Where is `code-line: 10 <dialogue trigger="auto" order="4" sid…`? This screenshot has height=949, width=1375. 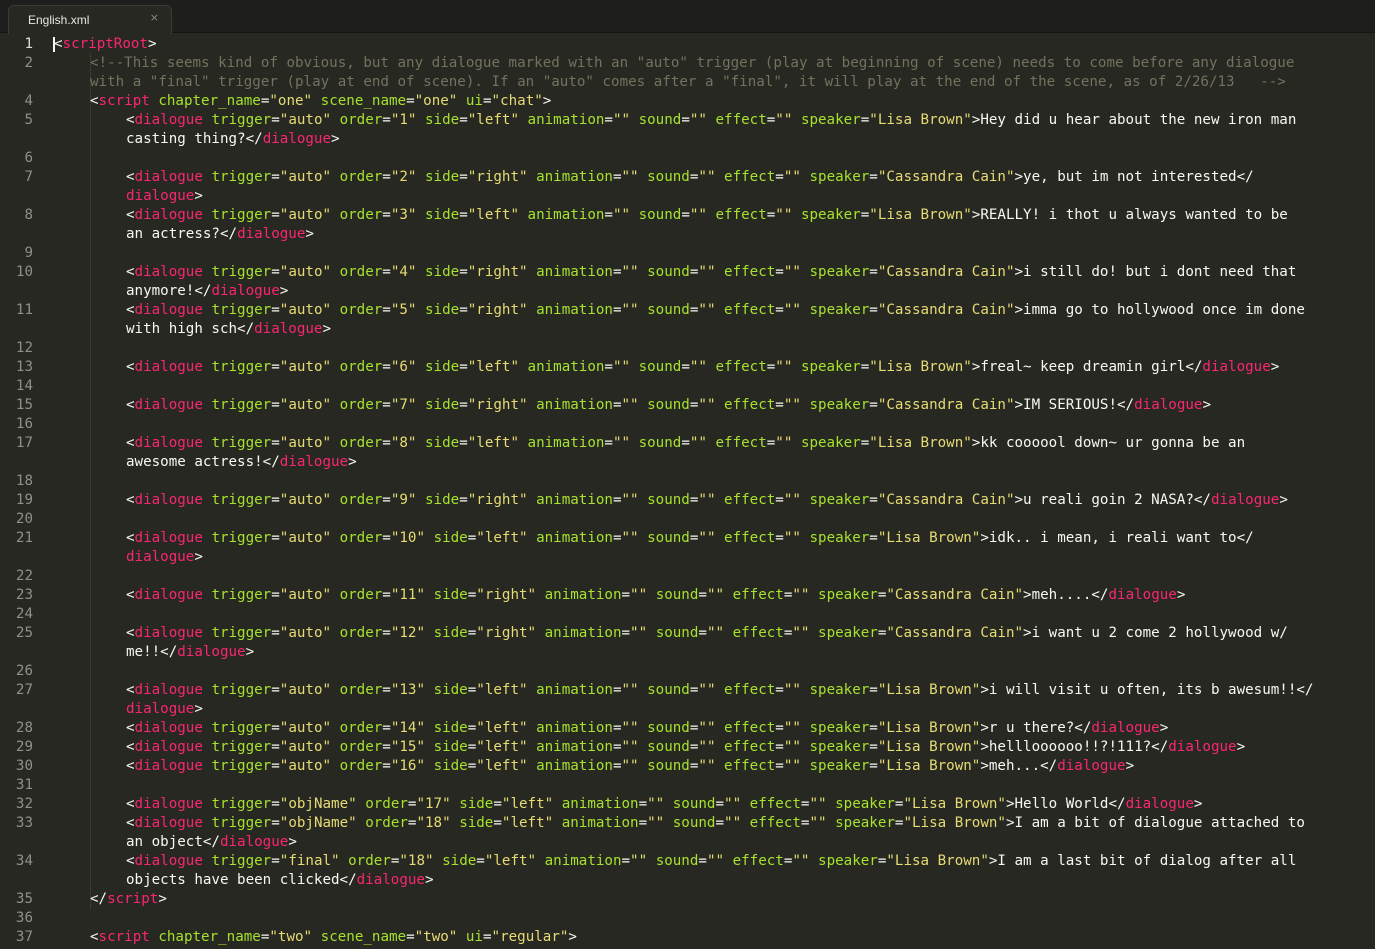
code-line: 10 <dialogue trigger="auto" order="4" sid… is located at coordinates (687, 272).